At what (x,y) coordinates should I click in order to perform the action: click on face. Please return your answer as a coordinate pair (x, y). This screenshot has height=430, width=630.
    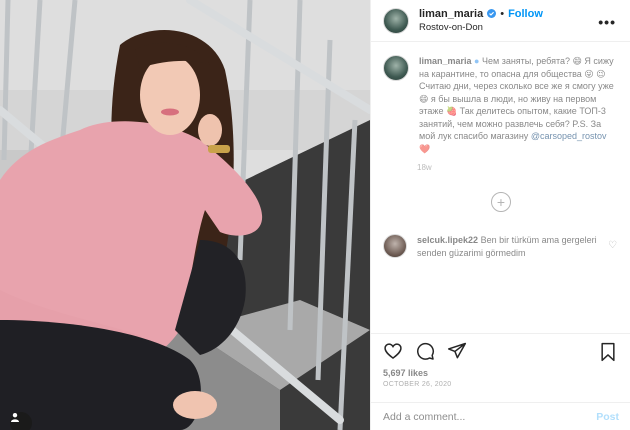
    Looking at the image, I should click on (170, 95).